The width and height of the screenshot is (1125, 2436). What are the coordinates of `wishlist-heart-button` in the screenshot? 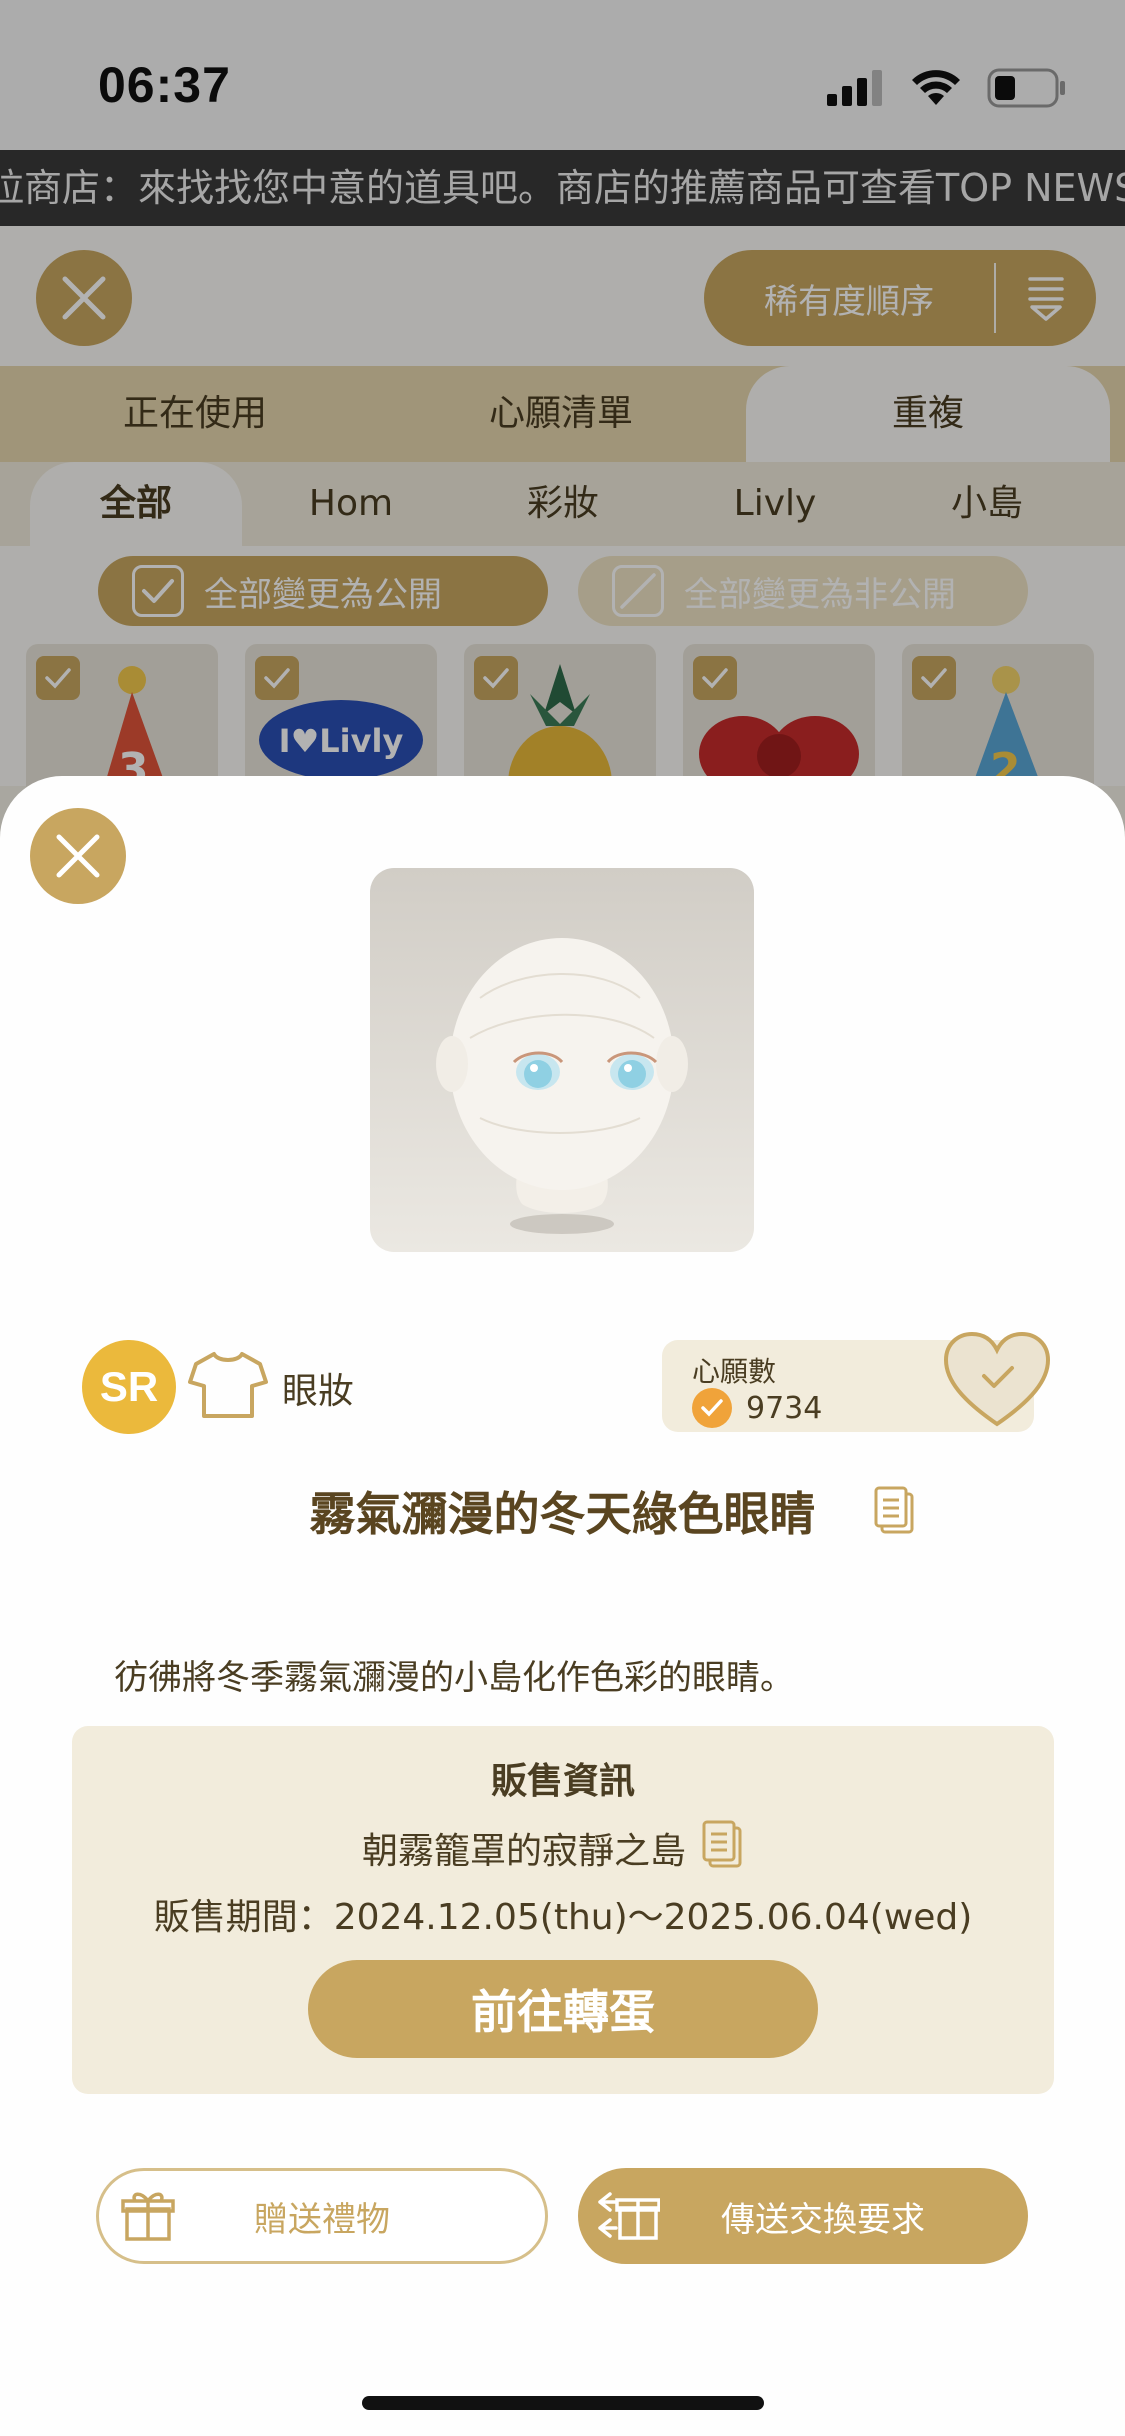 It's located at (997, 1382).